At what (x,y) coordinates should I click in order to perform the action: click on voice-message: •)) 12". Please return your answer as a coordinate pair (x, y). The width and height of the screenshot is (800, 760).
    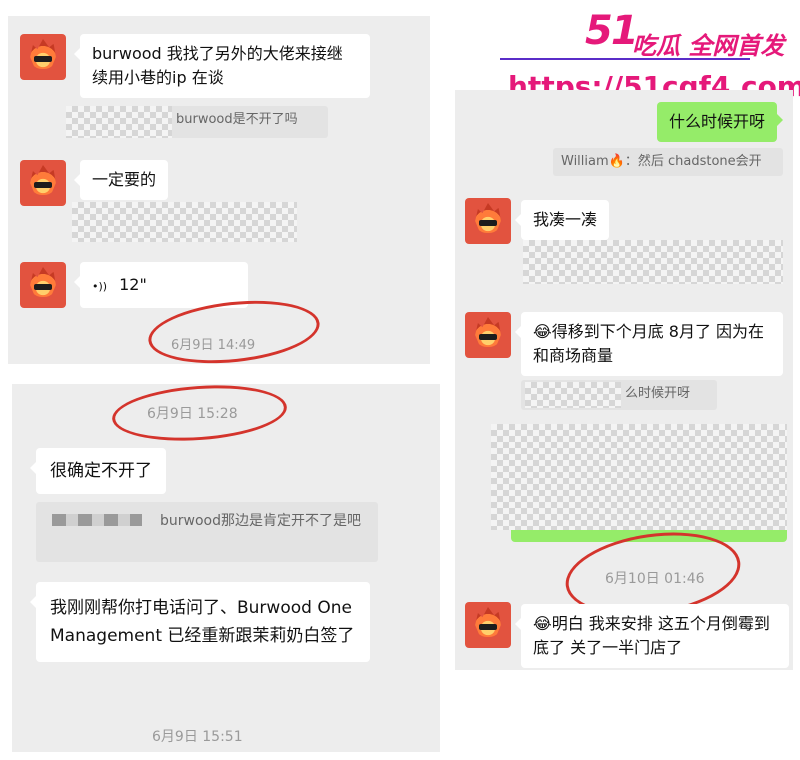
    Looking at the image, I should click on (161, 285).